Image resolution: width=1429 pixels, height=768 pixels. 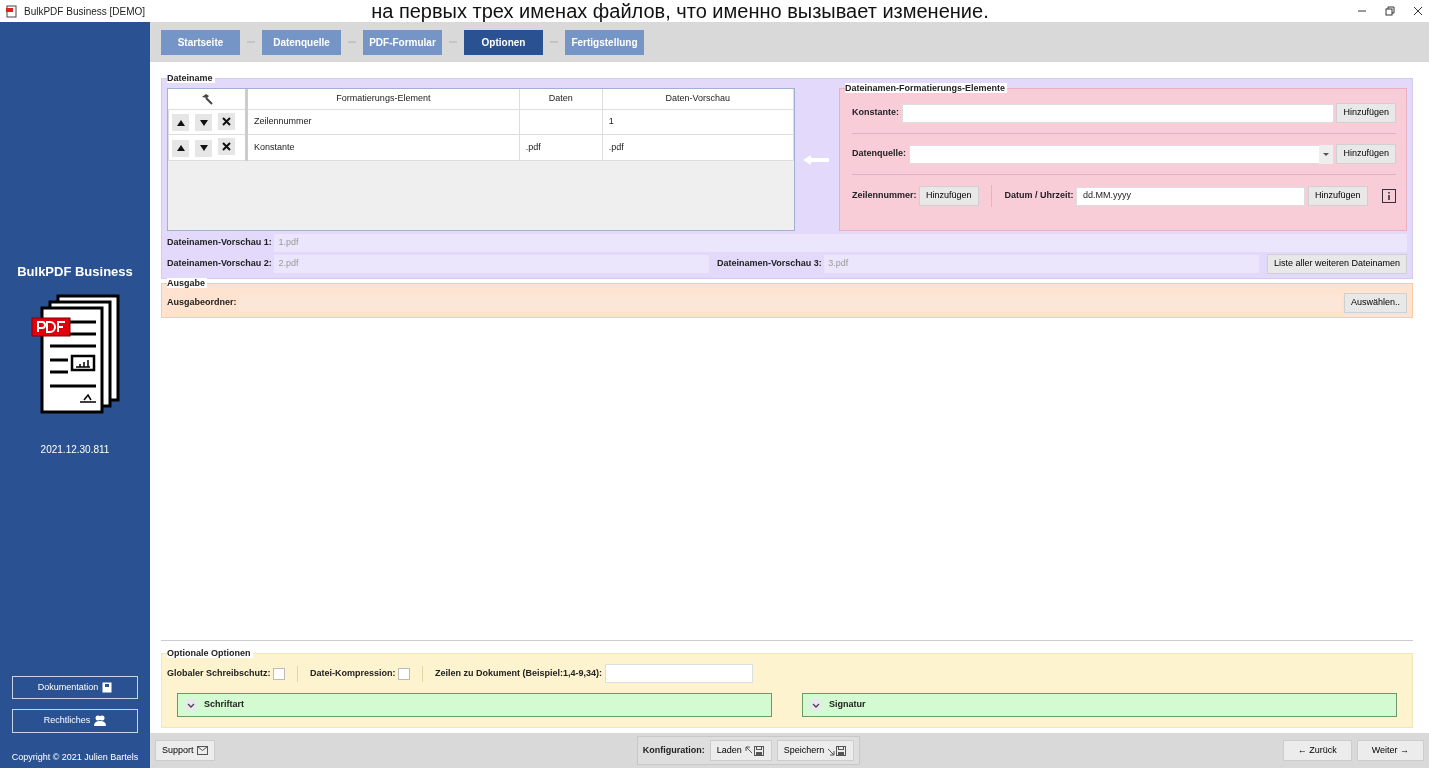 What do you see at coordinates (85, 11) in the screenshot?
I see `window-title: BulkPDF Business [DEMO]` at bounding box center [85, 11].